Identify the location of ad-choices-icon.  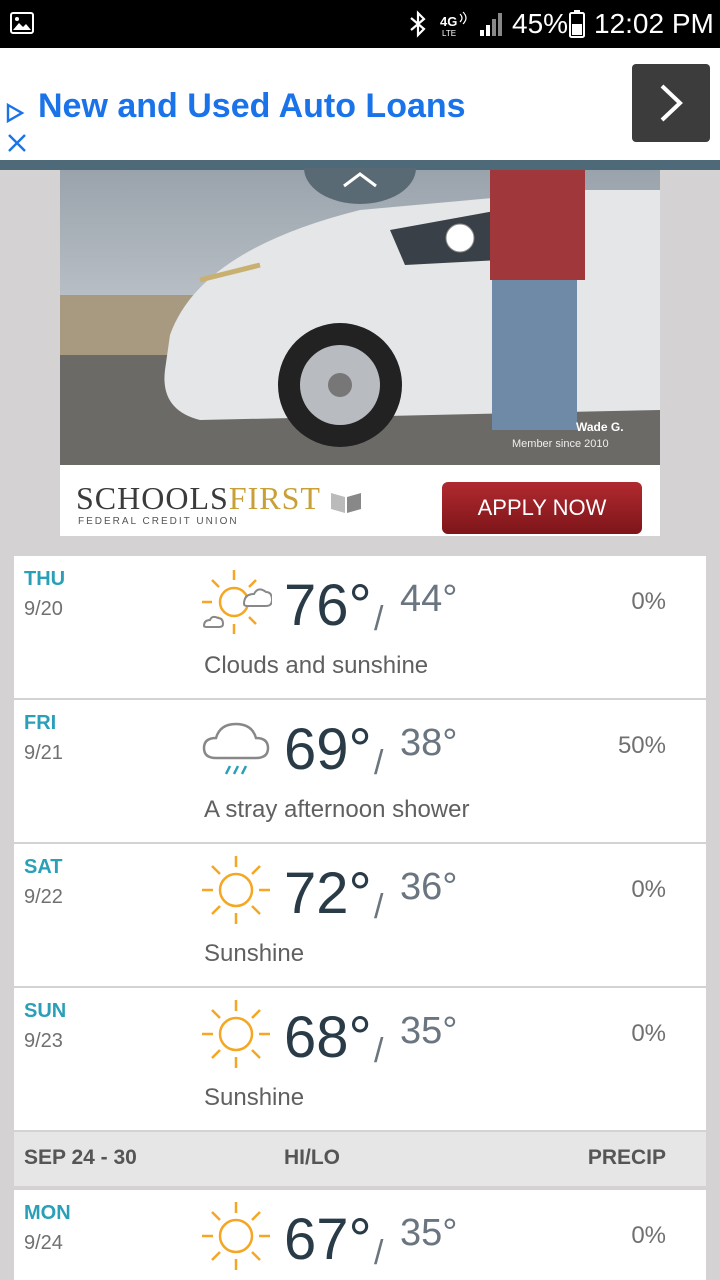
(15, 113).